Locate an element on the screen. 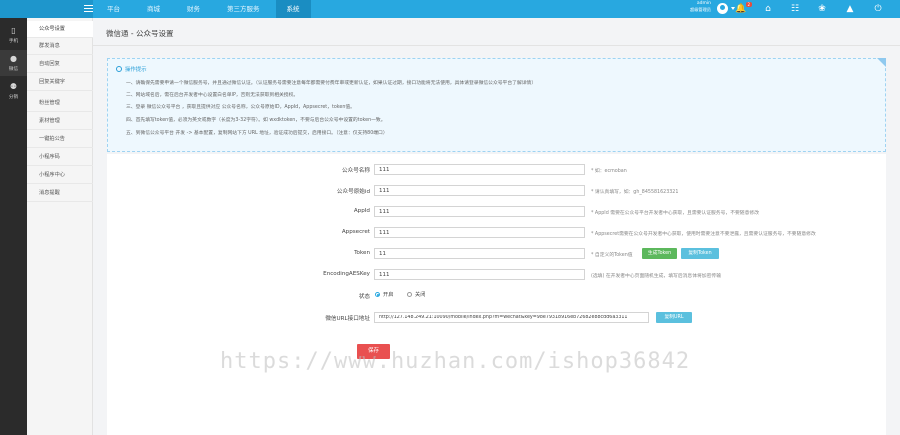  sidebar-item-miniprogram-code: 小程序码 is located at coordinates (60, 157).